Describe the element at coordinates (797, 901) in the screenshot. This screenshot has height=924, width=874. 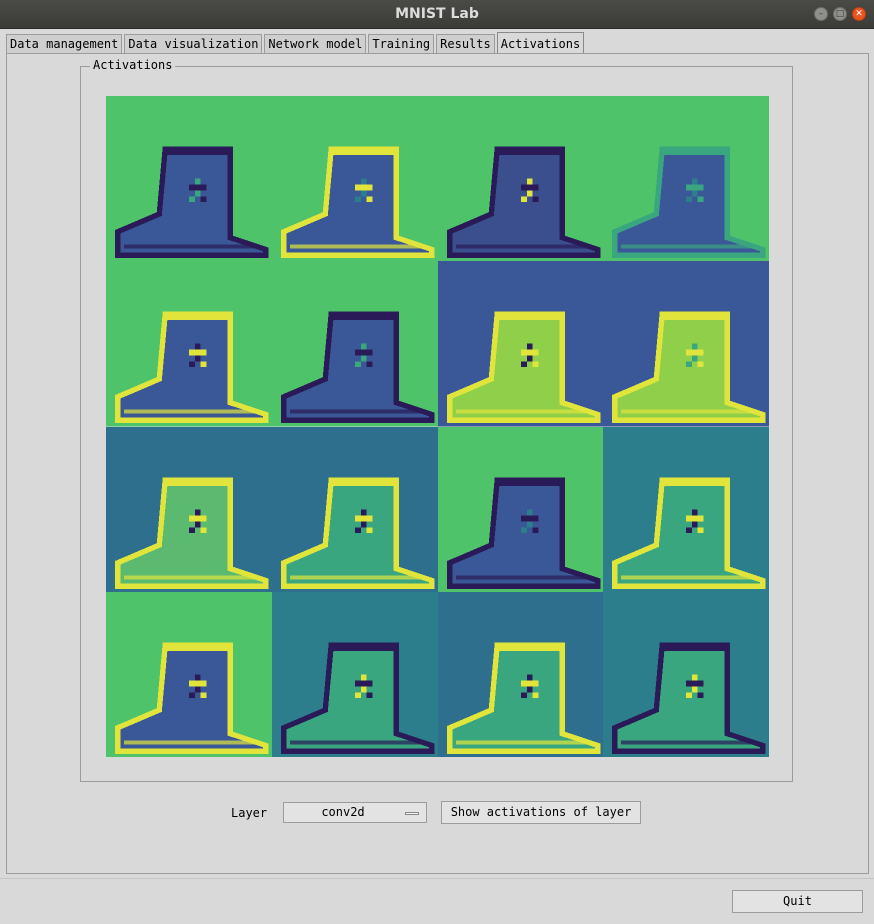
I see `quit-button: Quit` at that location.